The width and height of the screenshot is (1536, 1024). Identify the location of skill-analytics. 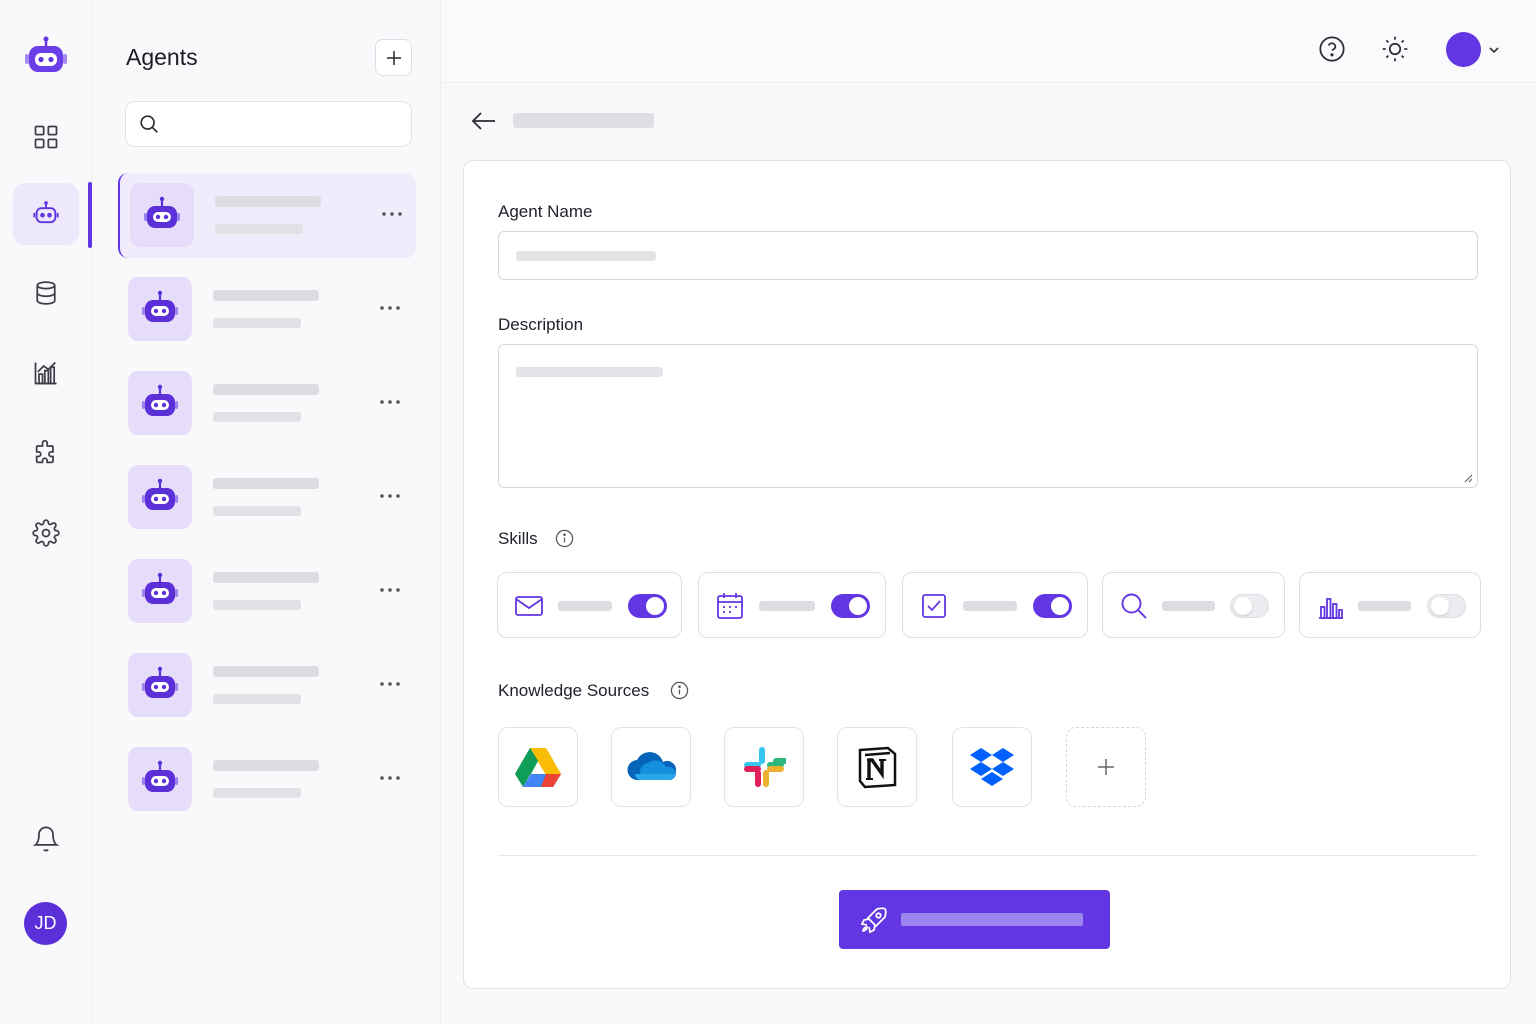
(1390, 605).